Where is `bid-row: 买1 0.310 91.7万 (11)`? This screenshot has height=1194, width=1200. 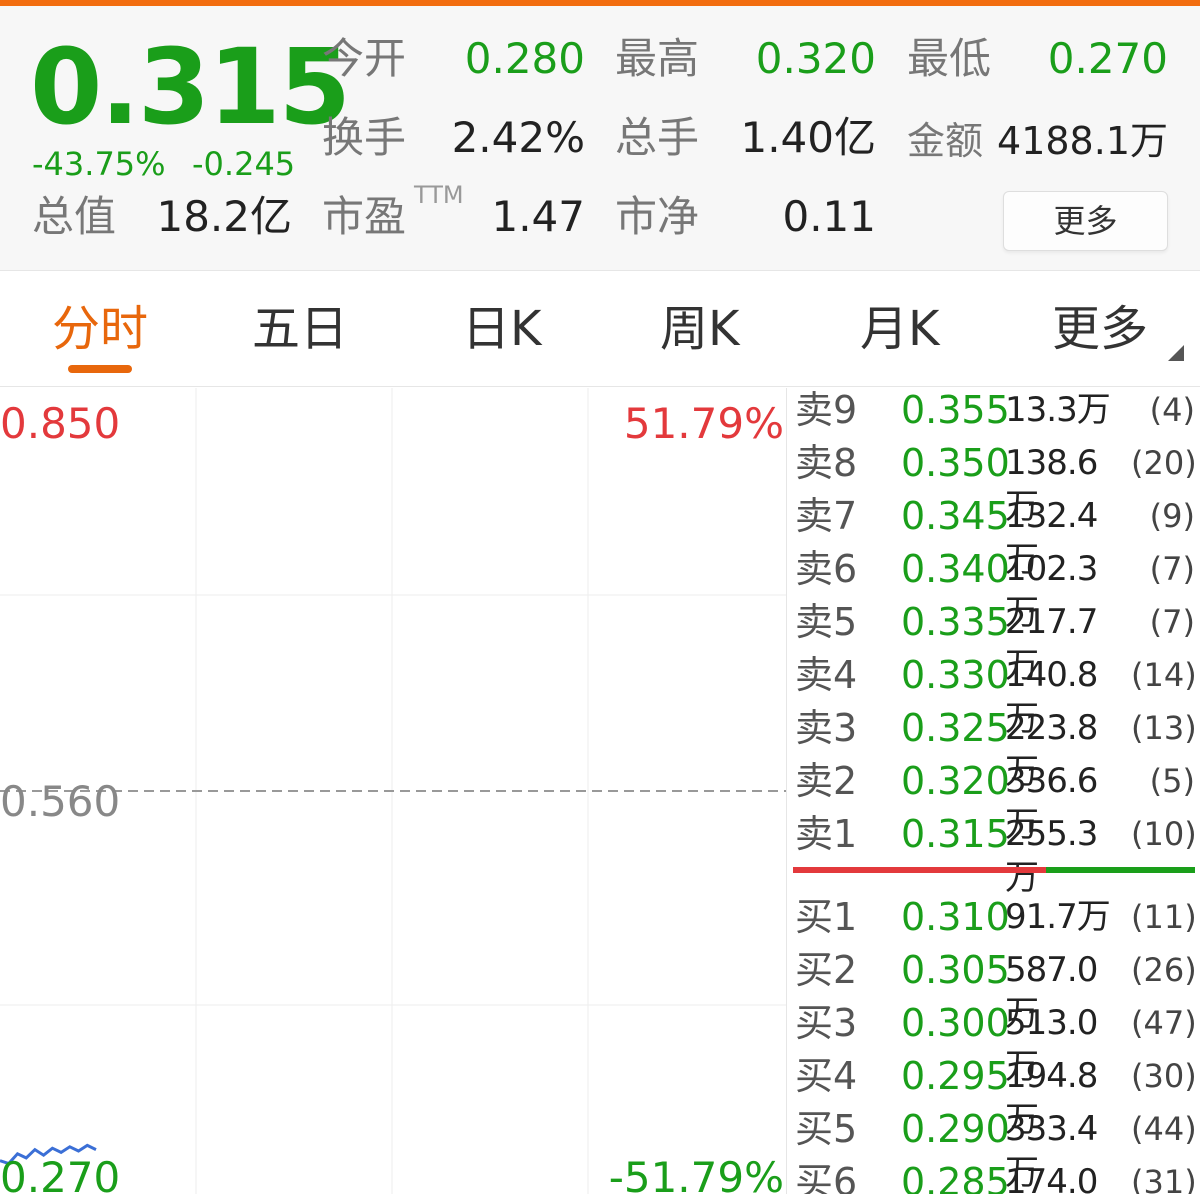 bid-row: 买1 0.310 91.7万 (11) is located at coordinates (993, 921).